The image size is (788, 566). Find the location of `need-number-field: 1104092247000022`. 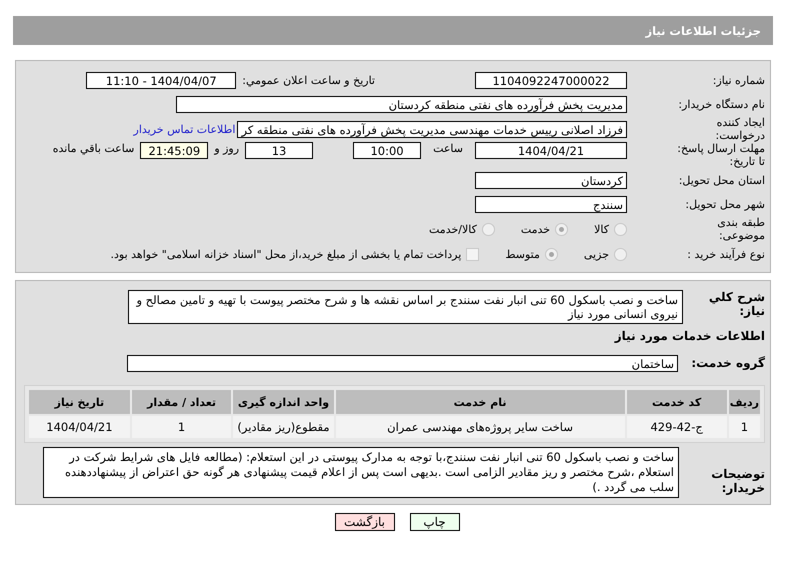

need-number-field: 1104092247000022 is located at coordinates (551, 80).